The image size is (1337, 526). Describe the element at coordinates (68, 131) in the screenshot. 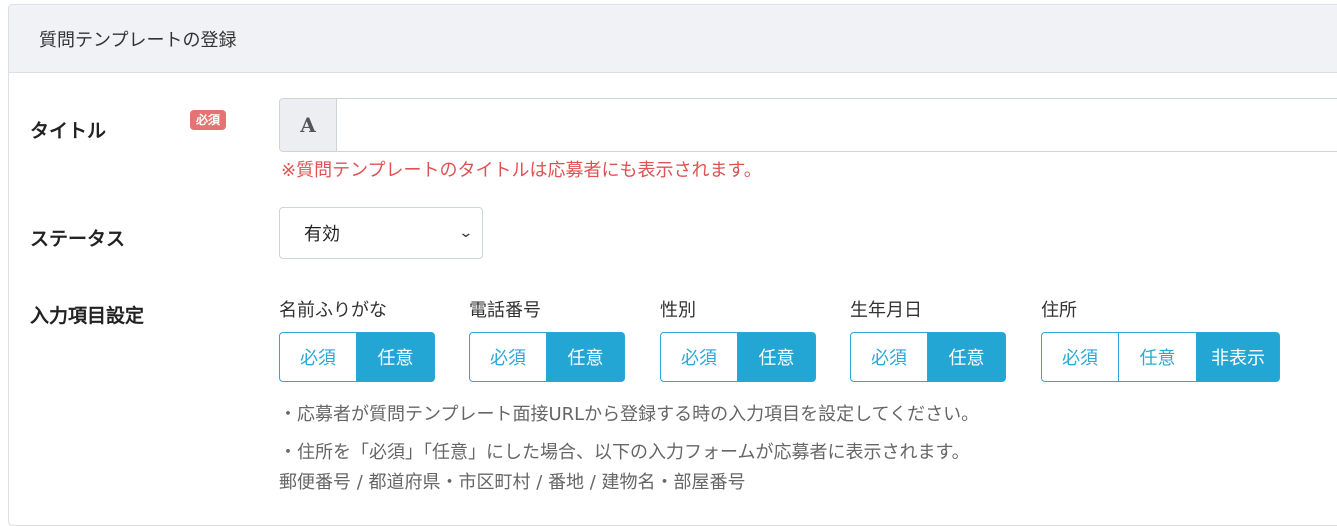

I see `title-label: タイトル` at that location.